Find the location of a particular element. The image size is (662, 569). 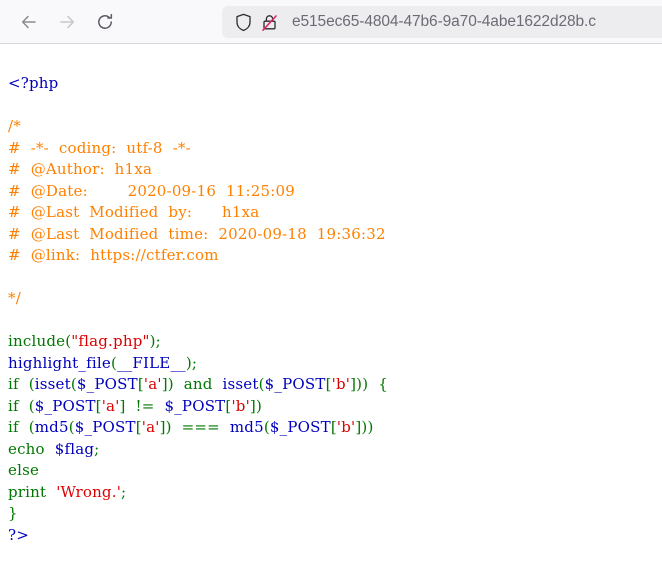

code-line: # @link: https://ctfer.com is located at coordinates (335, 256).